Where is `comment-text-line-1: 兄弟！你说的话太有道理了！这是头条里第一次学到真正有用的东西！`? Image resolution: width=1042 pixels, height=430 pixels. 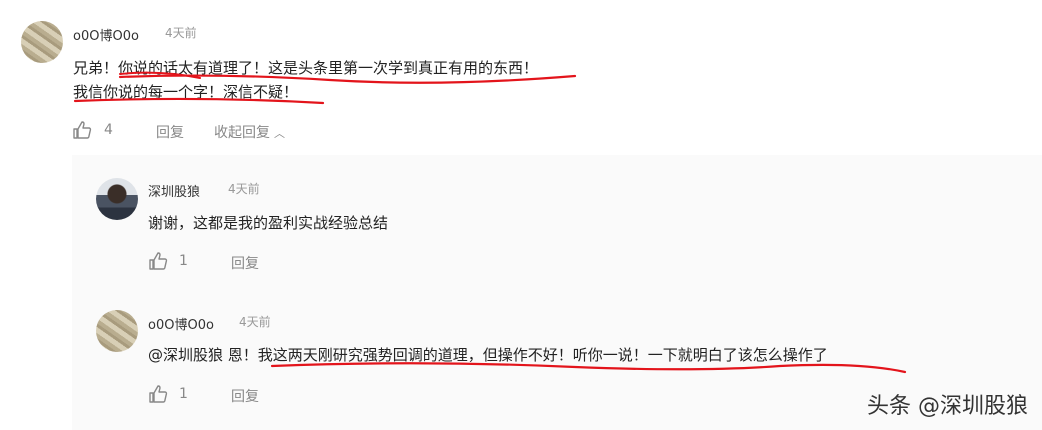
comment-text-line-1: 兄弟！你说的话太有道理了！这是头条里第一次学到真正有用的东西！ is located at coordinates (306, 68).